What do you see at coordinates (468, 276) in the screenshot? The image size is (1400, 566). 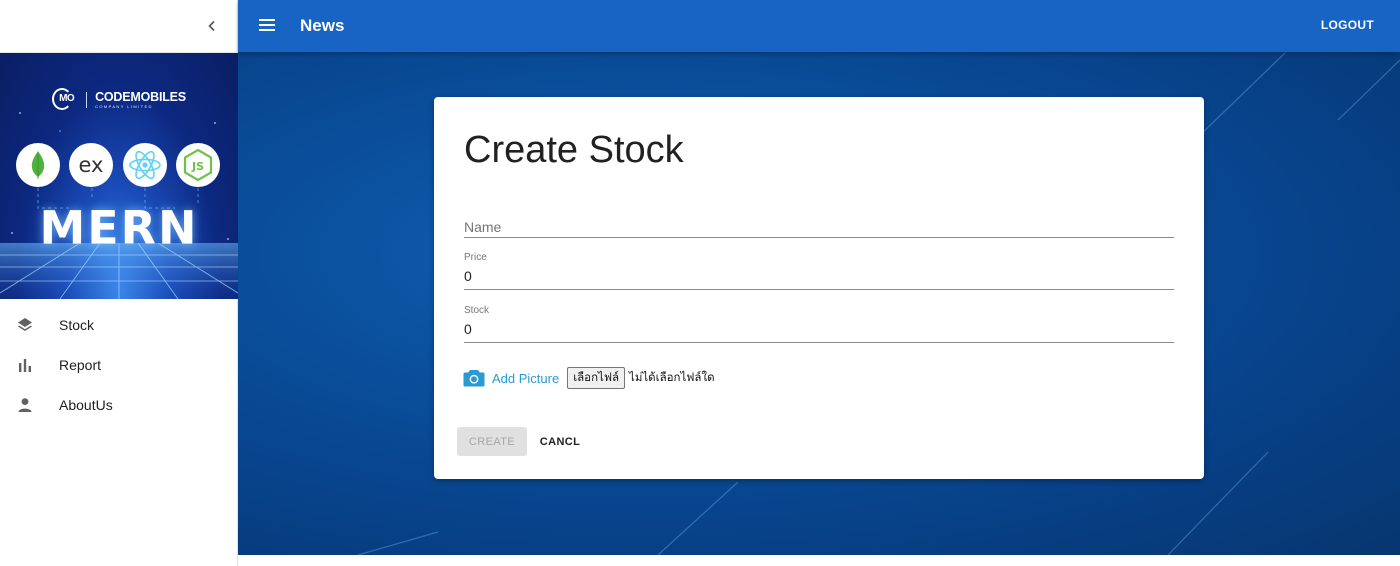 I see `price-value: 0` at bounding box center [468, 276].